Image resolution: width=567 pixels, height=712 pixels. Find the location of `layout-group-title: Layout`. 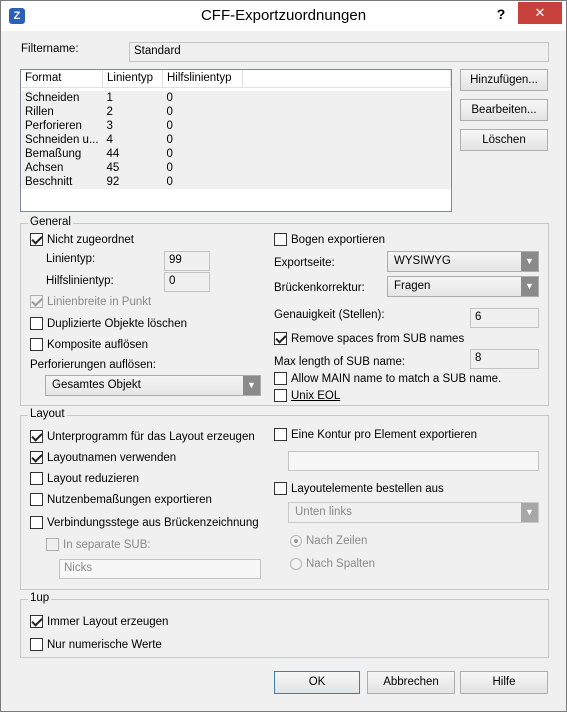

layout-group-title: Layout is located at coordinates (47, 414).